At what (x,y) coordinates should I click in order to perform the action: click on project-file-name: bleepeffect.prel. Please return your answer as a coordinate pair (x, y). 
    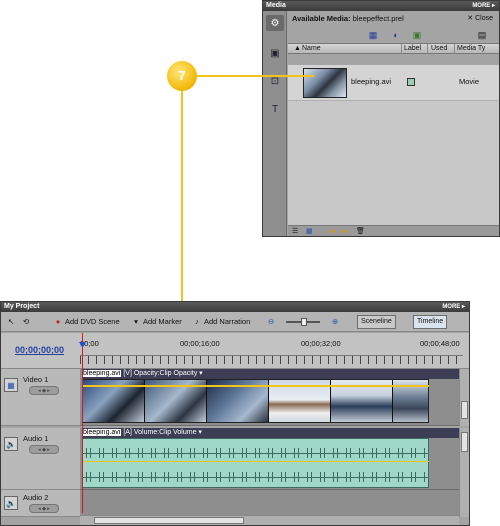
    Looking at the image, I should click on (378, 18).